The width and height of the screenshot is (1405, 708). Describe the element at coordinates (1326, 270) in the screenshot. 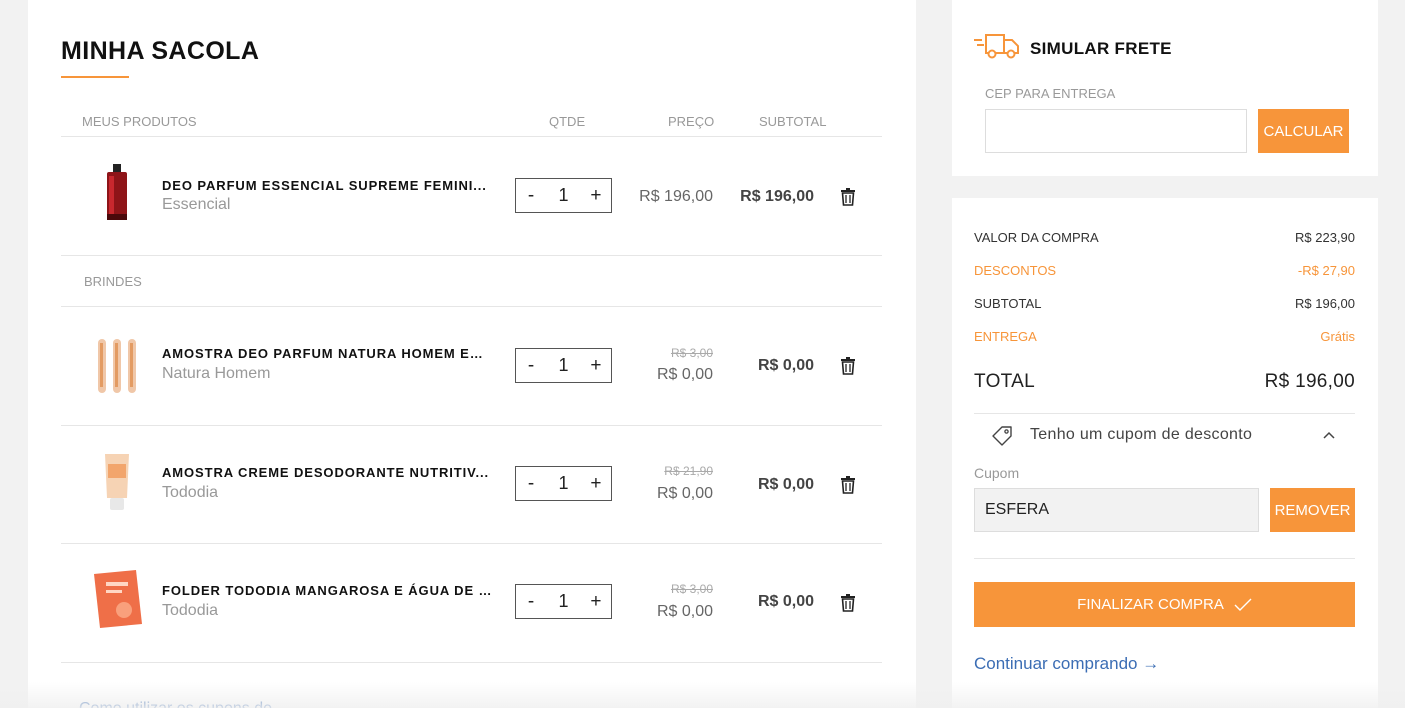

I see `discount-value: -R$ 27,90` at that location.